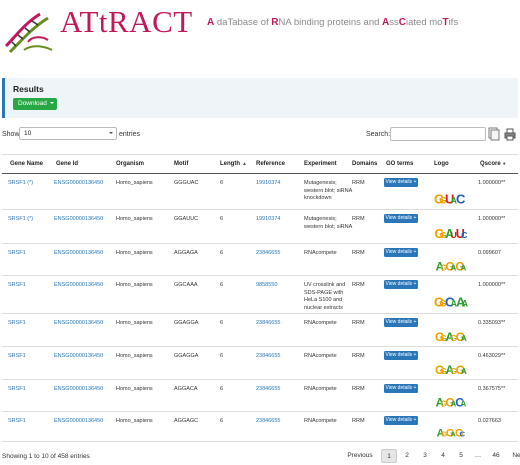  What do you see at coordinates (424, 22) in the screenshot?
I see `tagline-part: iated mo` at bounding box center [424, 22].